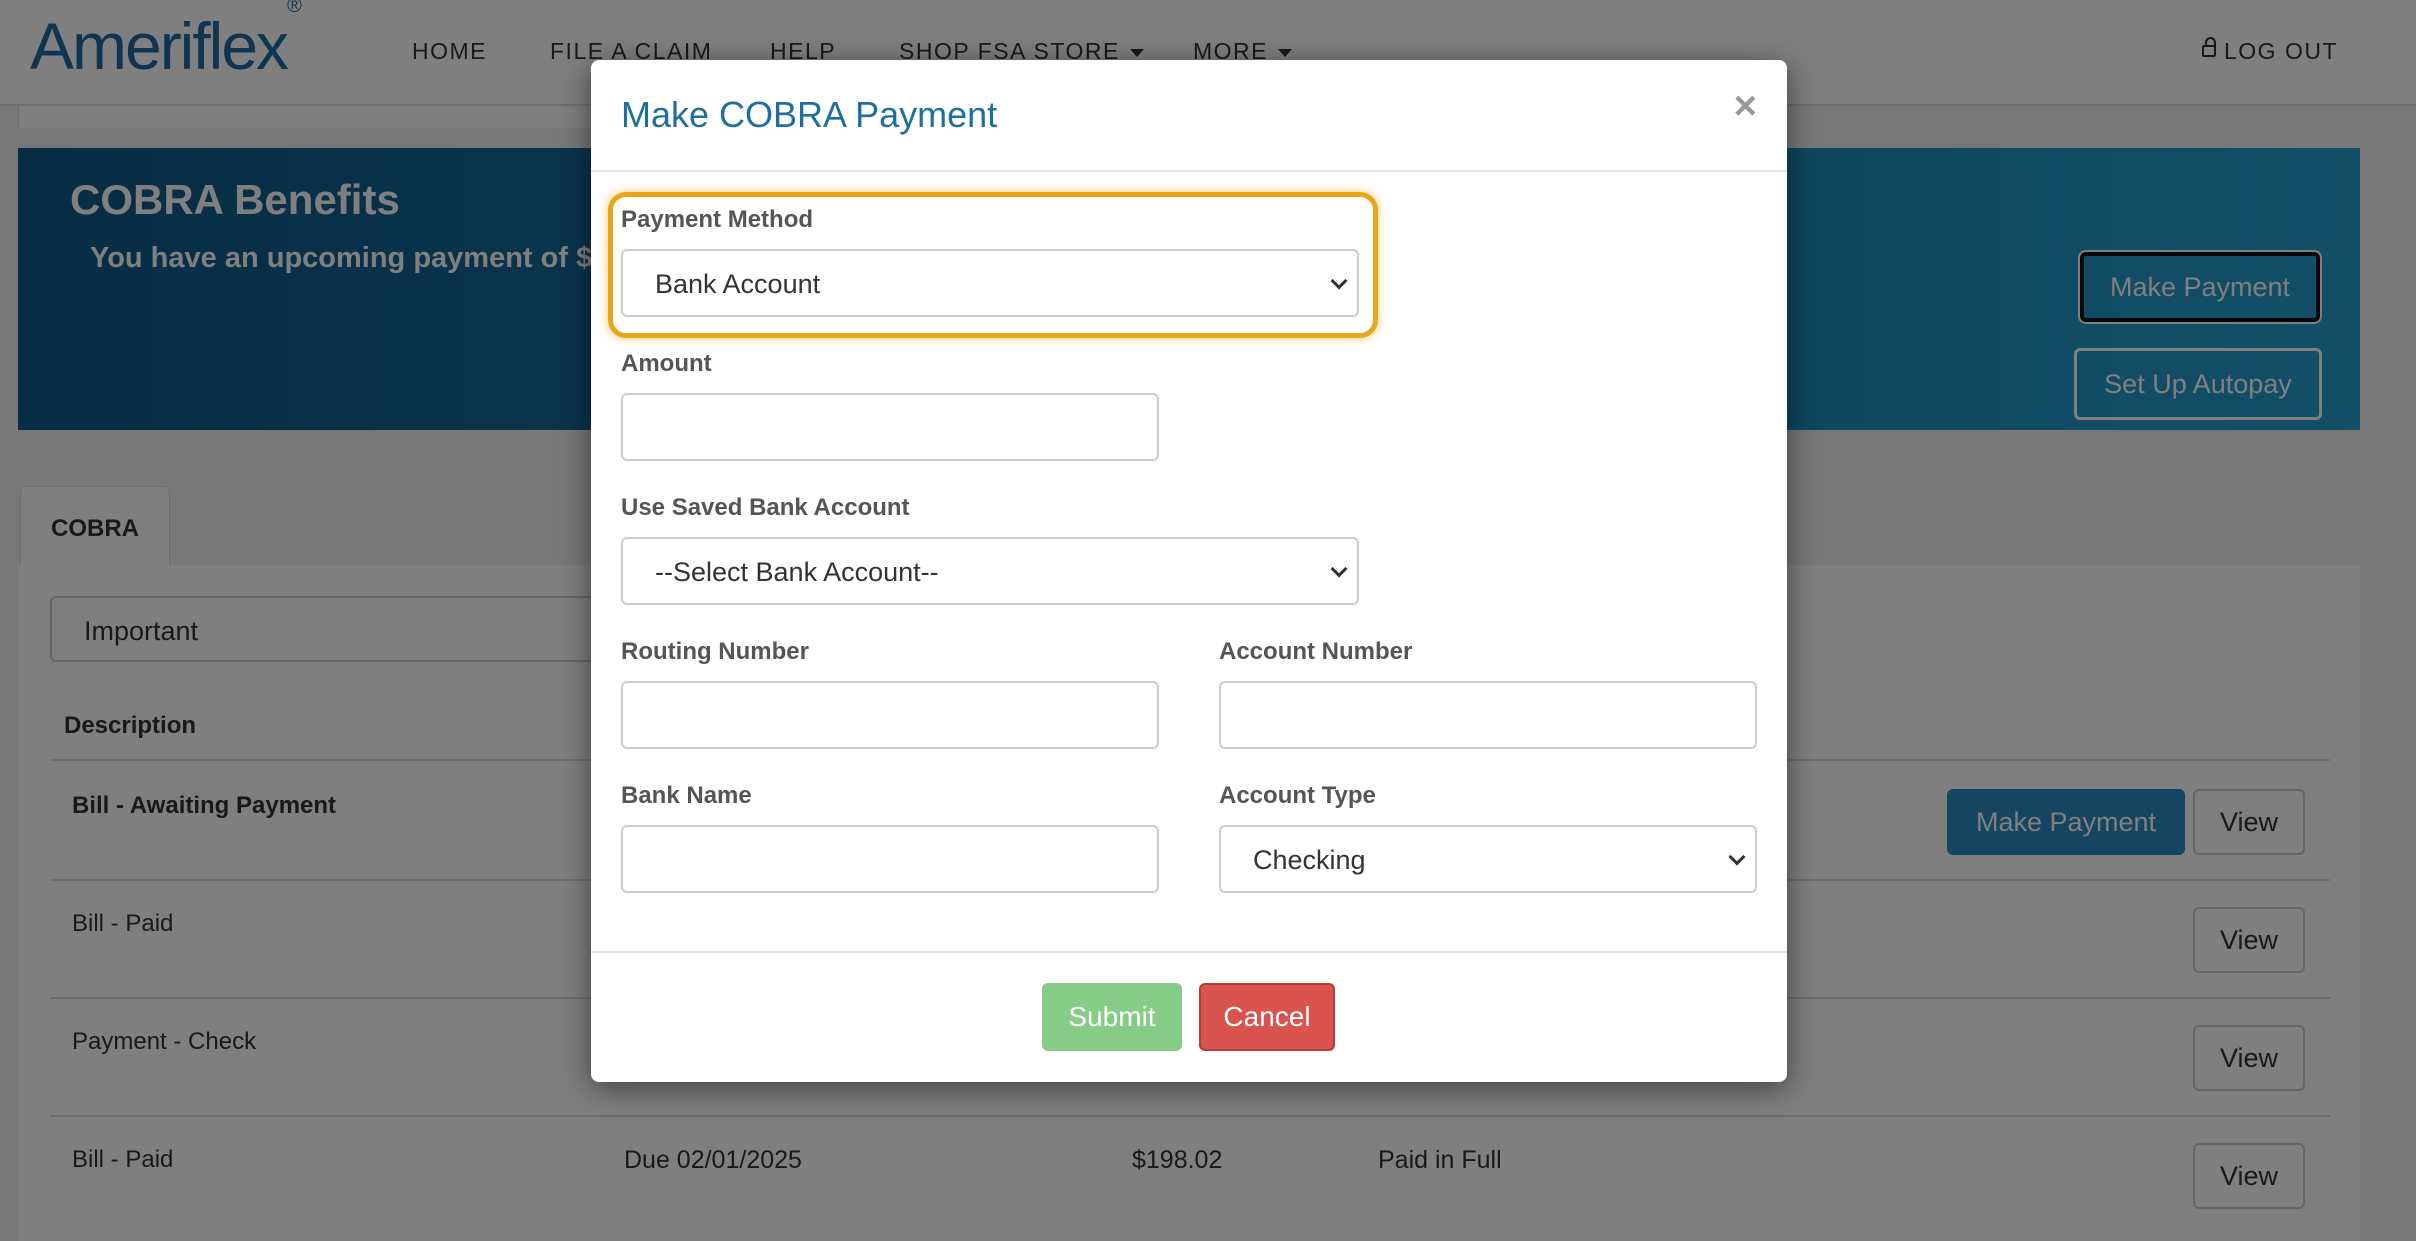  What do you see at coordinates (890, 715) in the screenshot?
I see `routing-number-input` at bounding box center [890, 715].